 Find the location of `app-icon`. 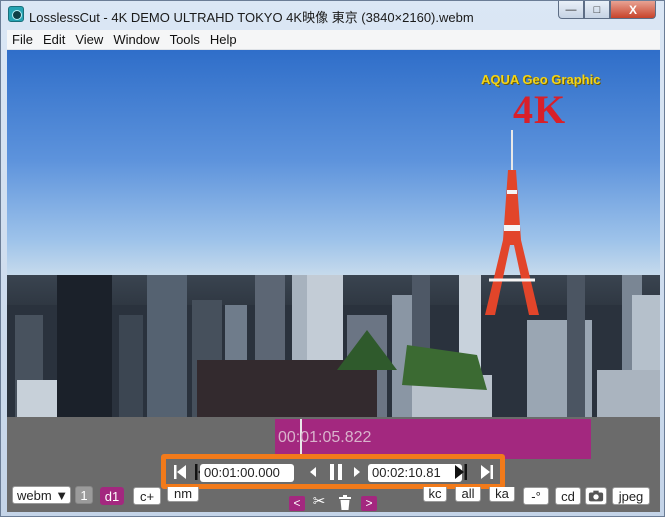

app-icon is located at coordinates (16, 14).